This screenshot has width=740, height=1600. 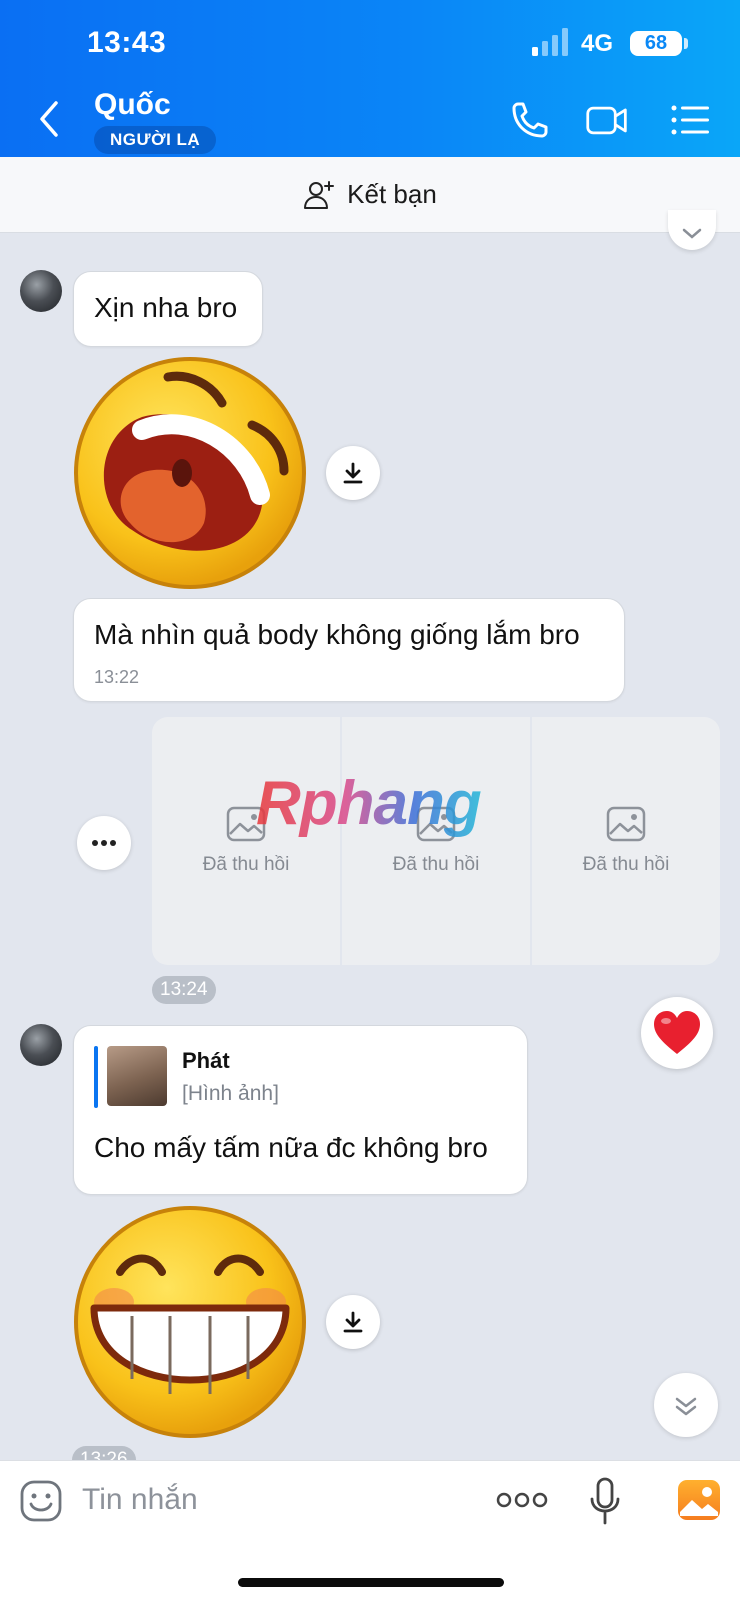 I want to click on emoji-icon, so click(x=41, y=1501).